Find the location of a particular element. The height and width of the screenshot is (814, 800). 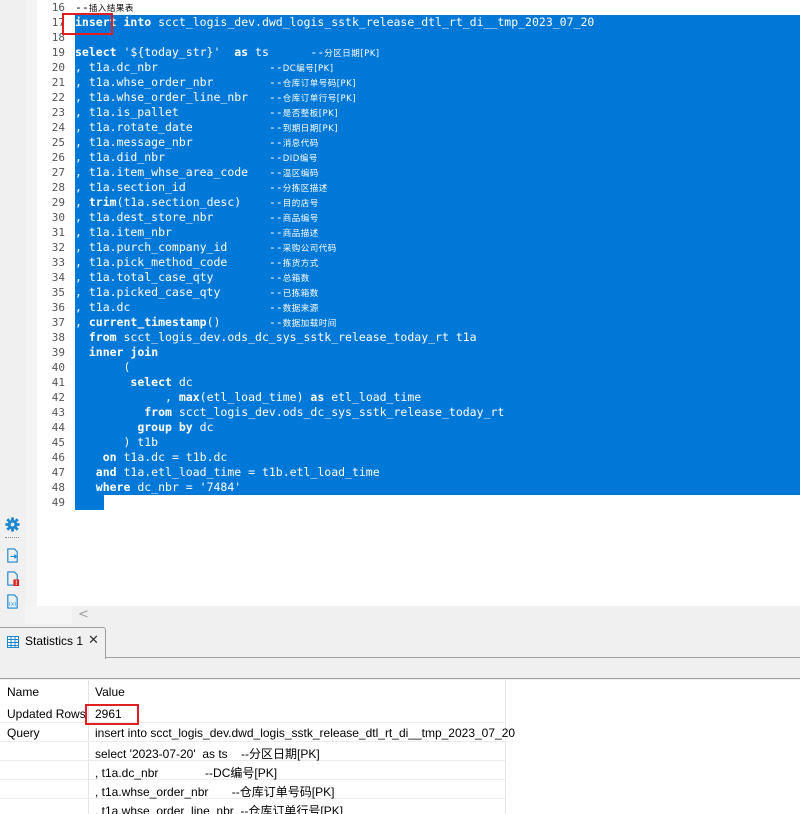

tab-statistics-1: Statistics 1 ✕ is located at coordinates (53, 643).